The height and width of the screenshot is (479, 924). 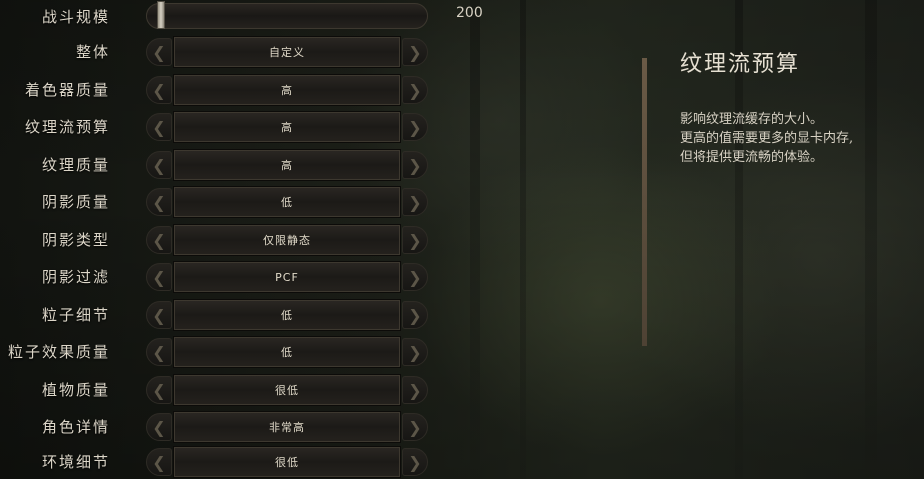 I want to click on setting-value: 自定义, so click(x=287, y=52).